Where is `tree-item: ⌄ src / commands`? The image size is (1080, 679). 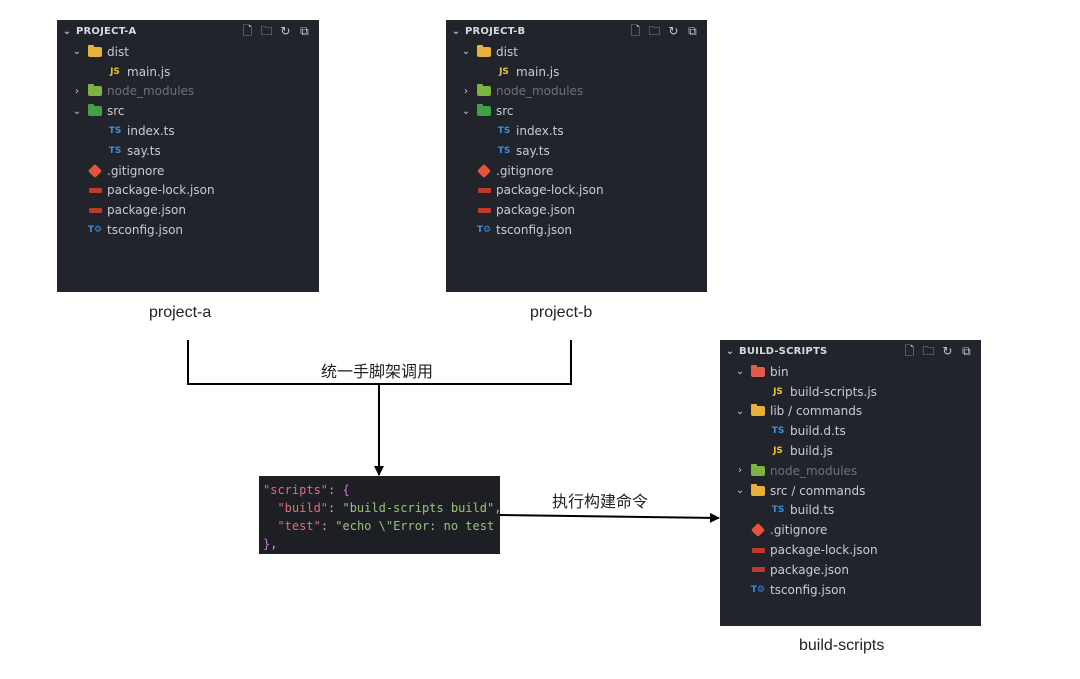
tree-item: ⌄ src / commands is located at coordinates (850, 491).